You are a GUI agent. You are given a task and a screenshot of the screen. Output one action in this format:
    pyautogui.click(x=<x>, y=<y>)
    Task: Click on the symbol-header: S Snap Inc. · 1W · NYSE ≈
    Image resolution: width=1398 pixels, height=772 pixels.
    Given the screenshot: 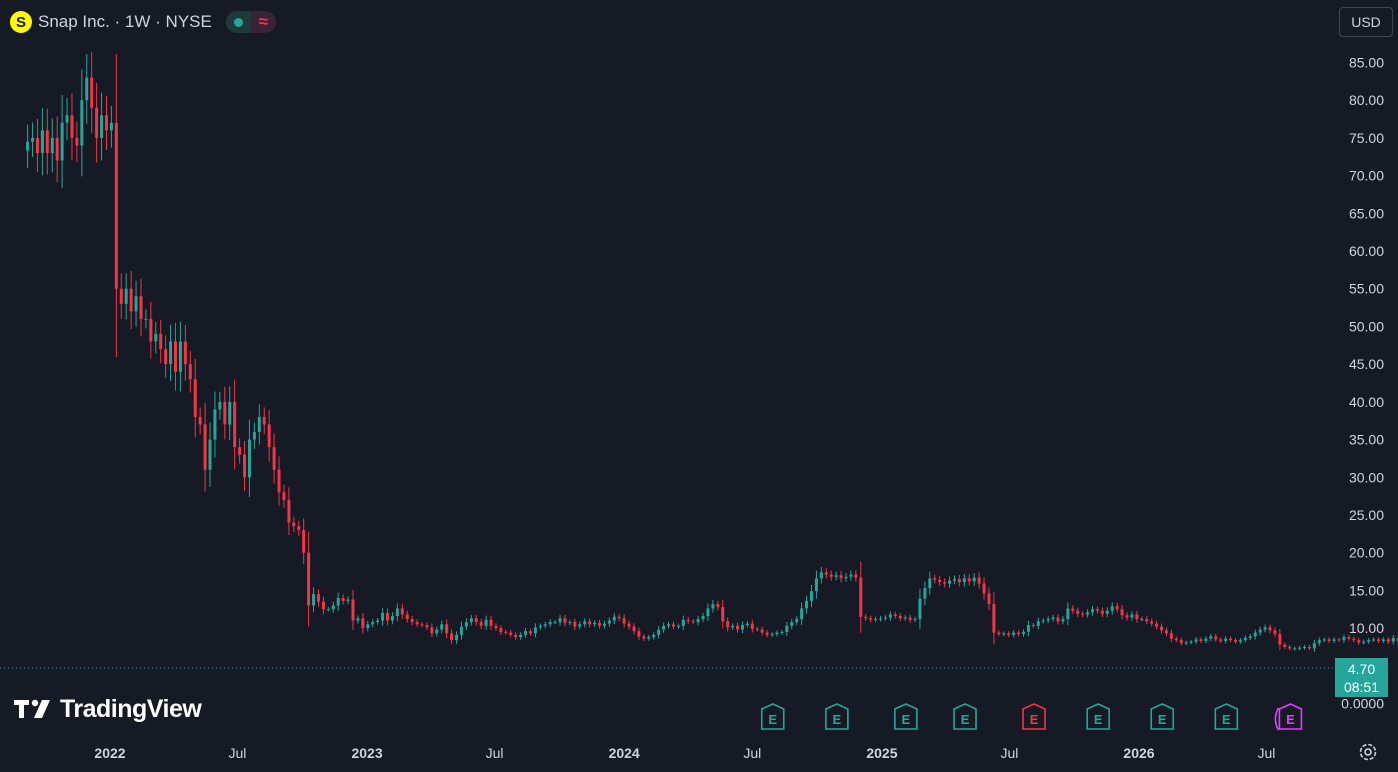 What is the action you would take?
    pyautogui.click(x=143, y=22)
    